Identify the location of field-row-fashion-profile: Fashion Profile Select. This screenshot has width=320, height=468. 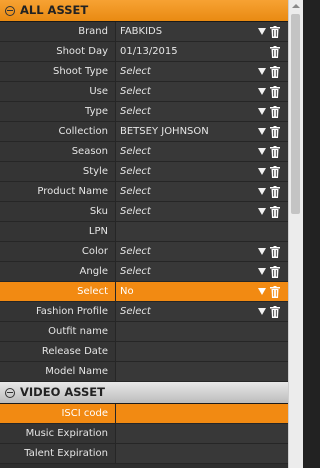
(144, 312).